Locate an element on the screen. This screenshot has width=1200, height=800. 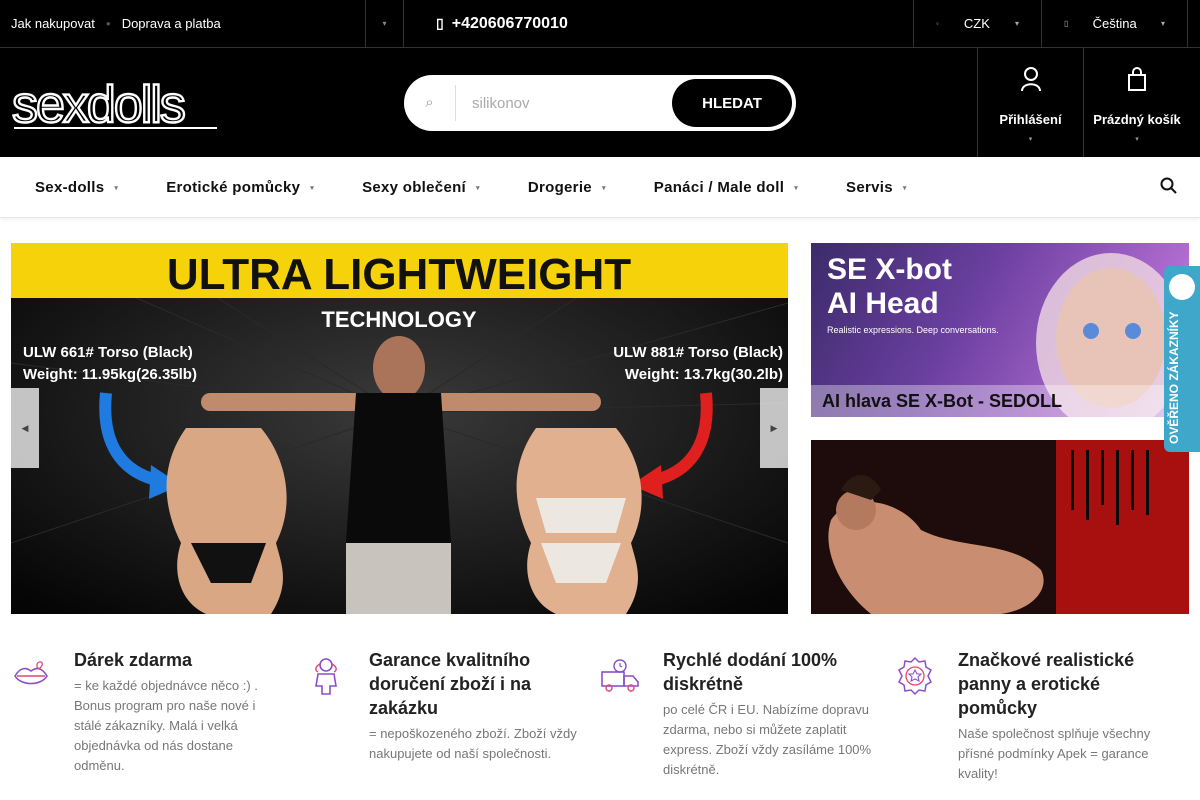
side-banner-caption: AI hlava SE X-Bot - SEDOLL is located at coordinates (1000, 401).